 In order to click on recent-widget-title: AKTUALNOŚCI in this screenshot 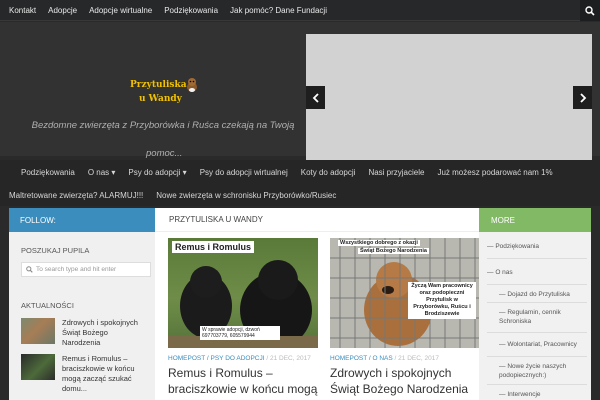, I will do `click(47, 305)`.